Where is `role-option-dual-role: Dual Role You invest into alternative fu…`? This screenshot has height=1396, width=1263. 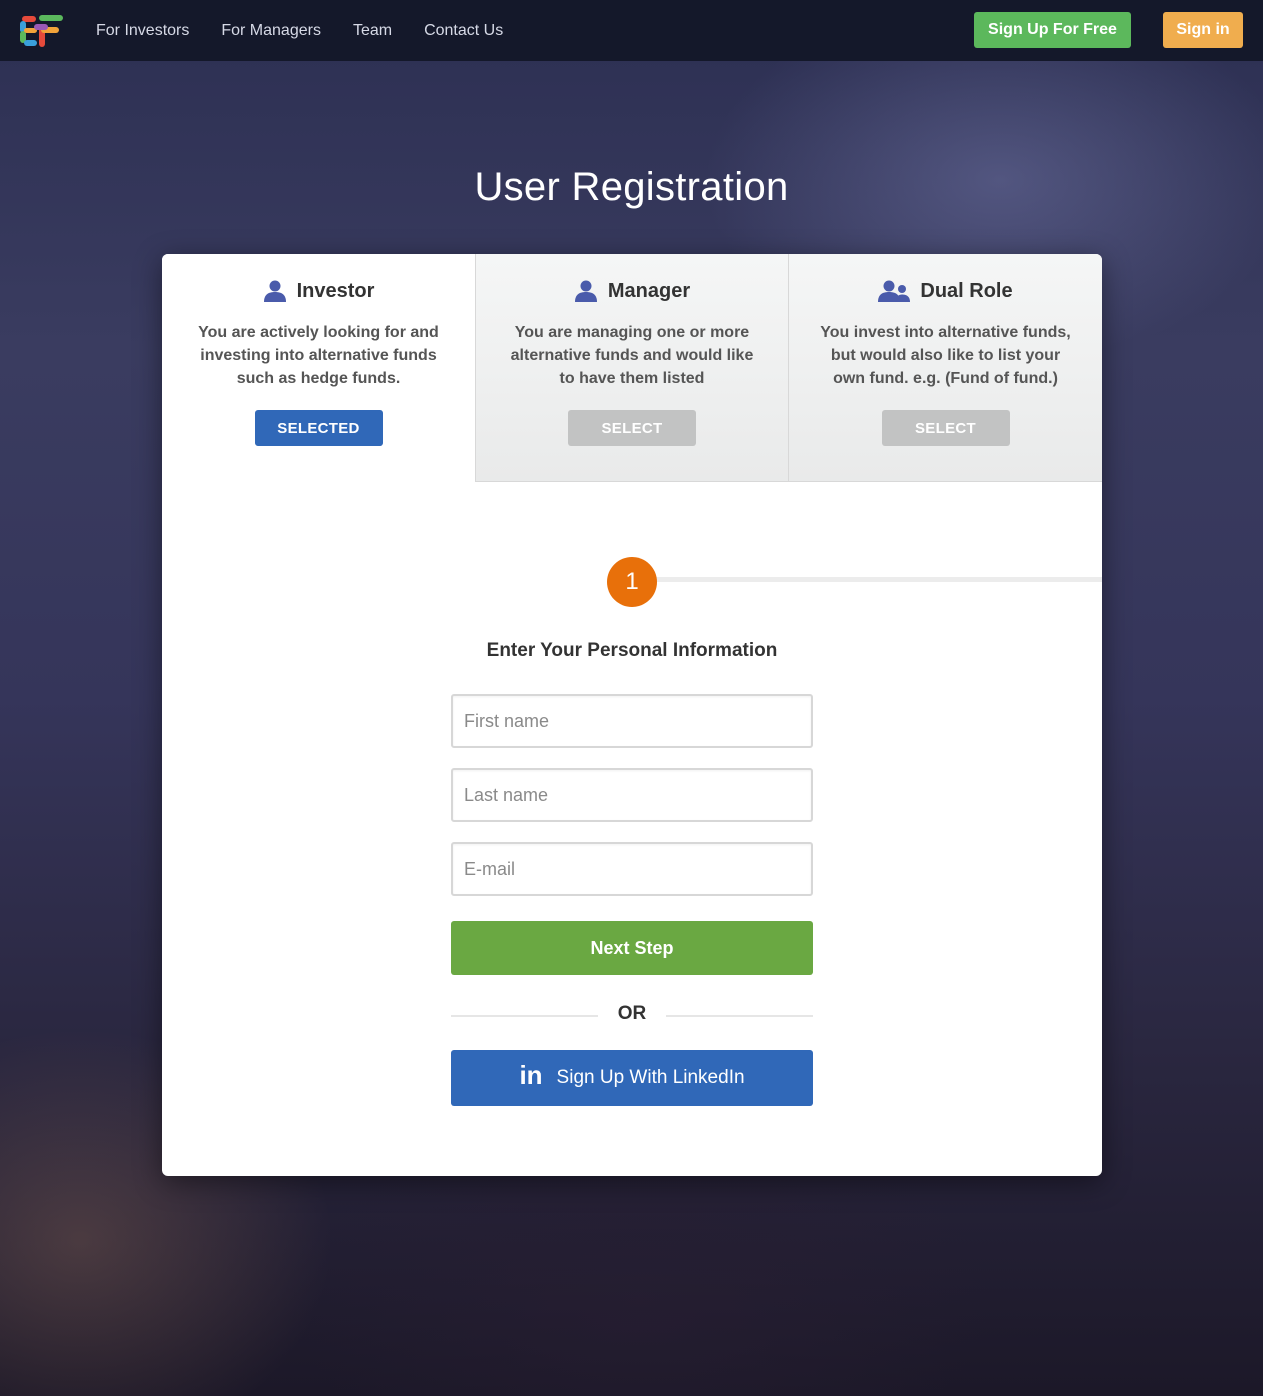 role-option-dual-role: Dual Role You invest into alternative fu… is located at coordinates (945, 368).